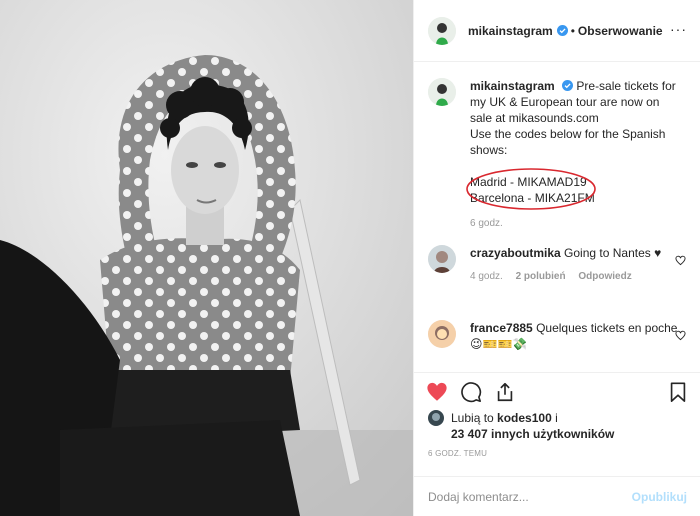 This screenshot has height=516, width=700. Describe the element at coordinates (528, 182) in the screenshot. I see `promo-code-madrid: Madrid - MIKAMAD19` at that location.